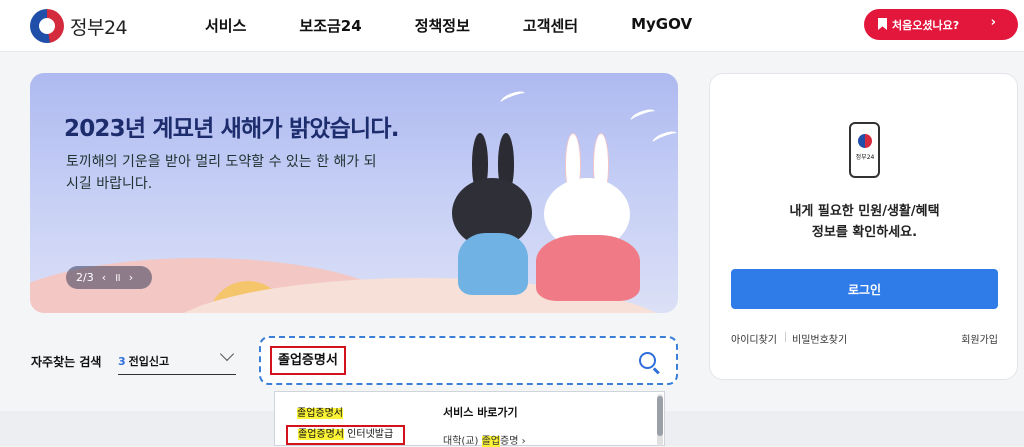  Describe the element at coordinates (475, 25) in the screenshot. I see `main-nav: 서비스 보조금24 정책정보 고객센터 MyGOV` at that location.